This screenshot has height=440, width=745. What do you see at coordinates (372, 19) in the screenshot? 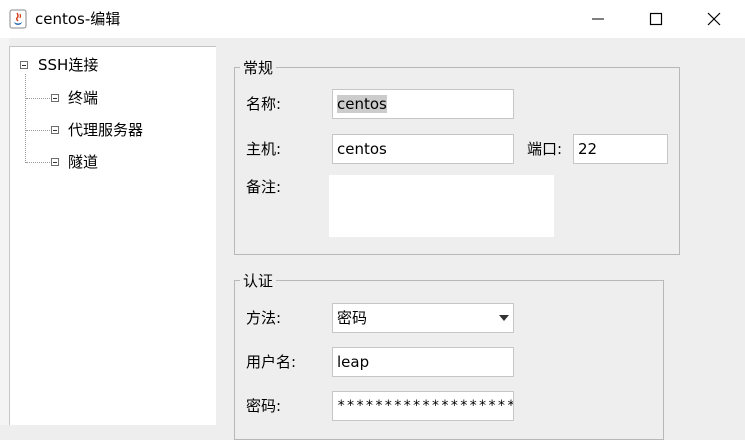
I see `title-bar: centos-编辑` at bounding box center [372, 19].